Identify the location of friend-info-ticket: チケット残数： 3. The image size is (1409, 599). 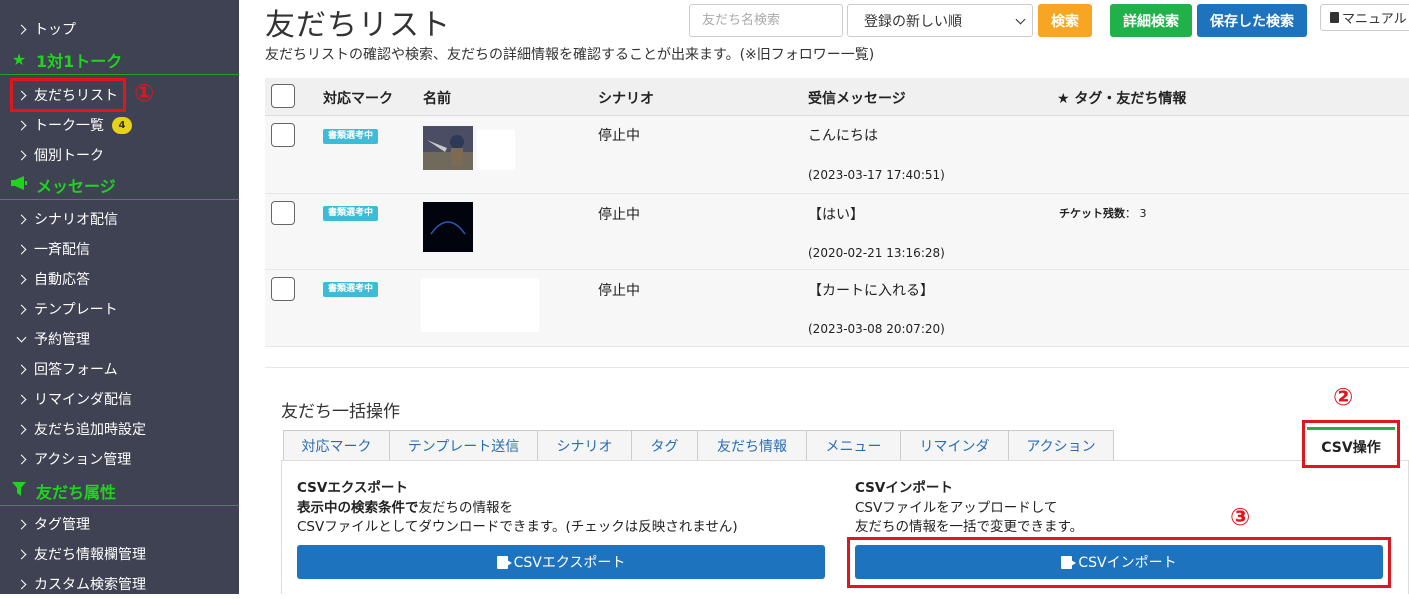
(1103, 213).